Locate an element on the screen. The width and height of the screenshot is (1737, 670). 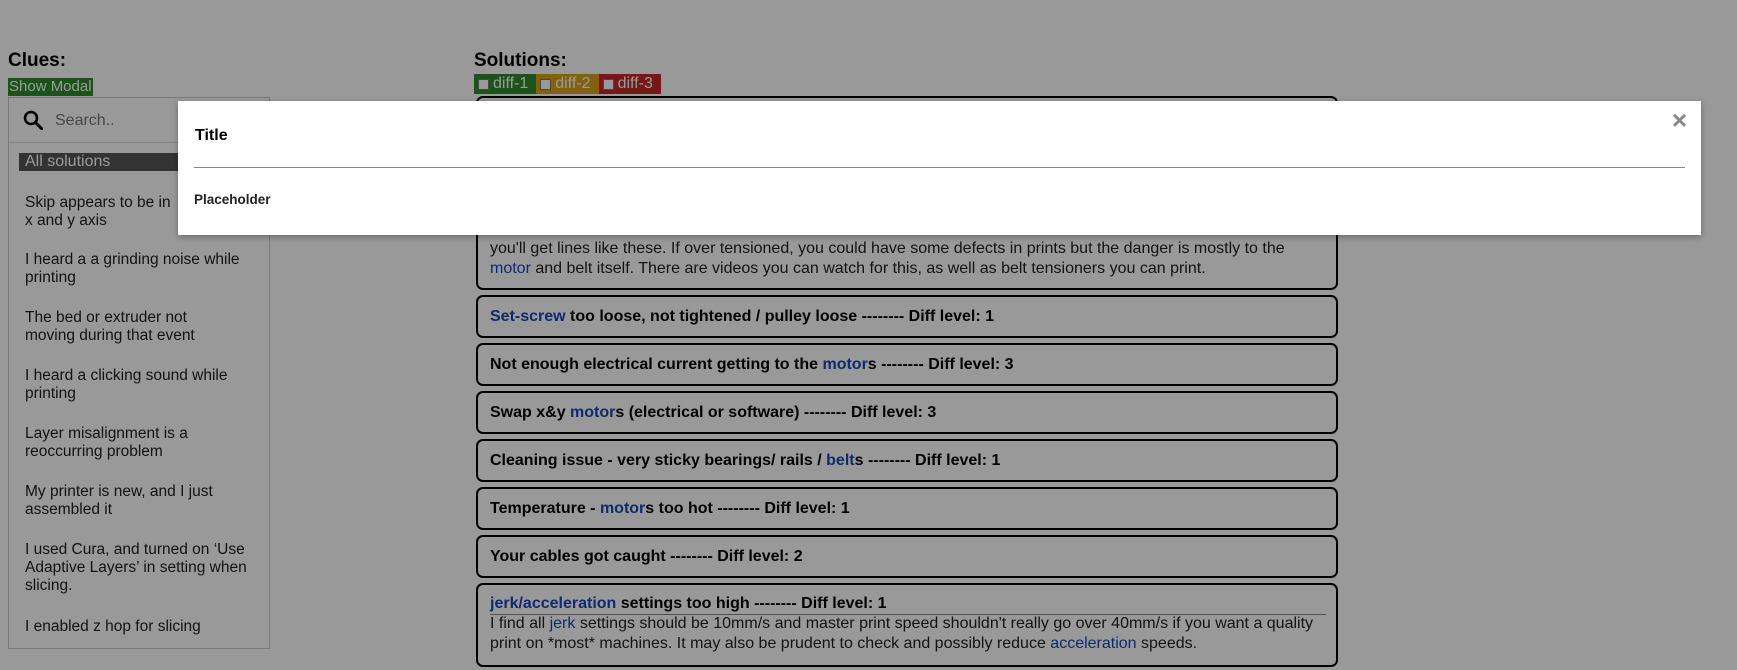
modal-title: Title is located at coordinates (211, 135).